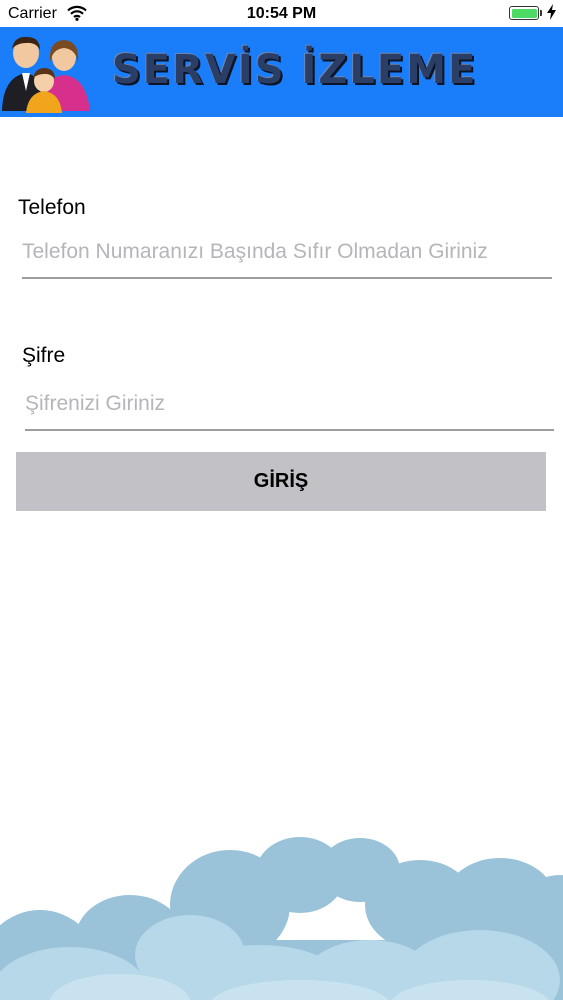  Describe the element at coordinates (288, 404) in the screenshot. I see `password-input` at that location.